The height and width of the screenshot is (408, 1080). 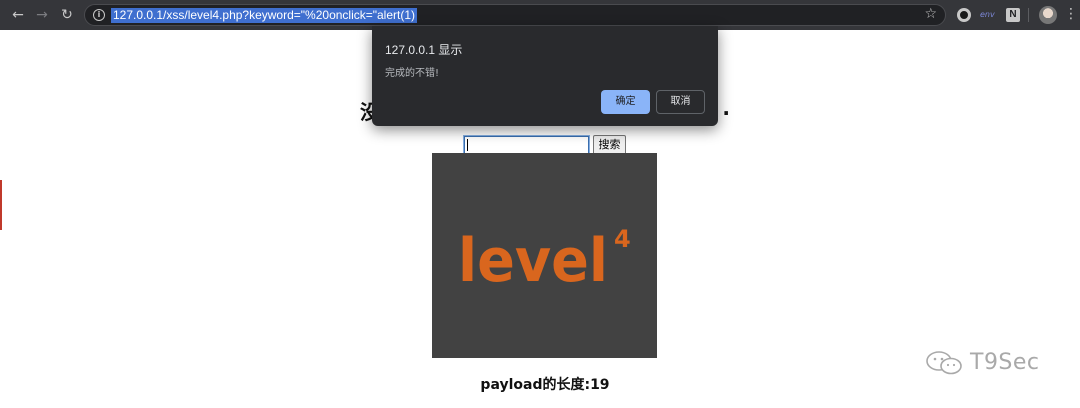 I want to click on forward-icon: →, so click(x=42, y=15).